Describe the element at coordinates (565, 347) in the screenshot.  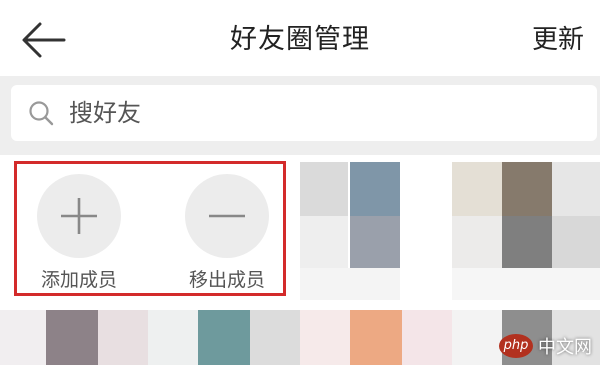
I see `watermark-text: 中文网` at that location.